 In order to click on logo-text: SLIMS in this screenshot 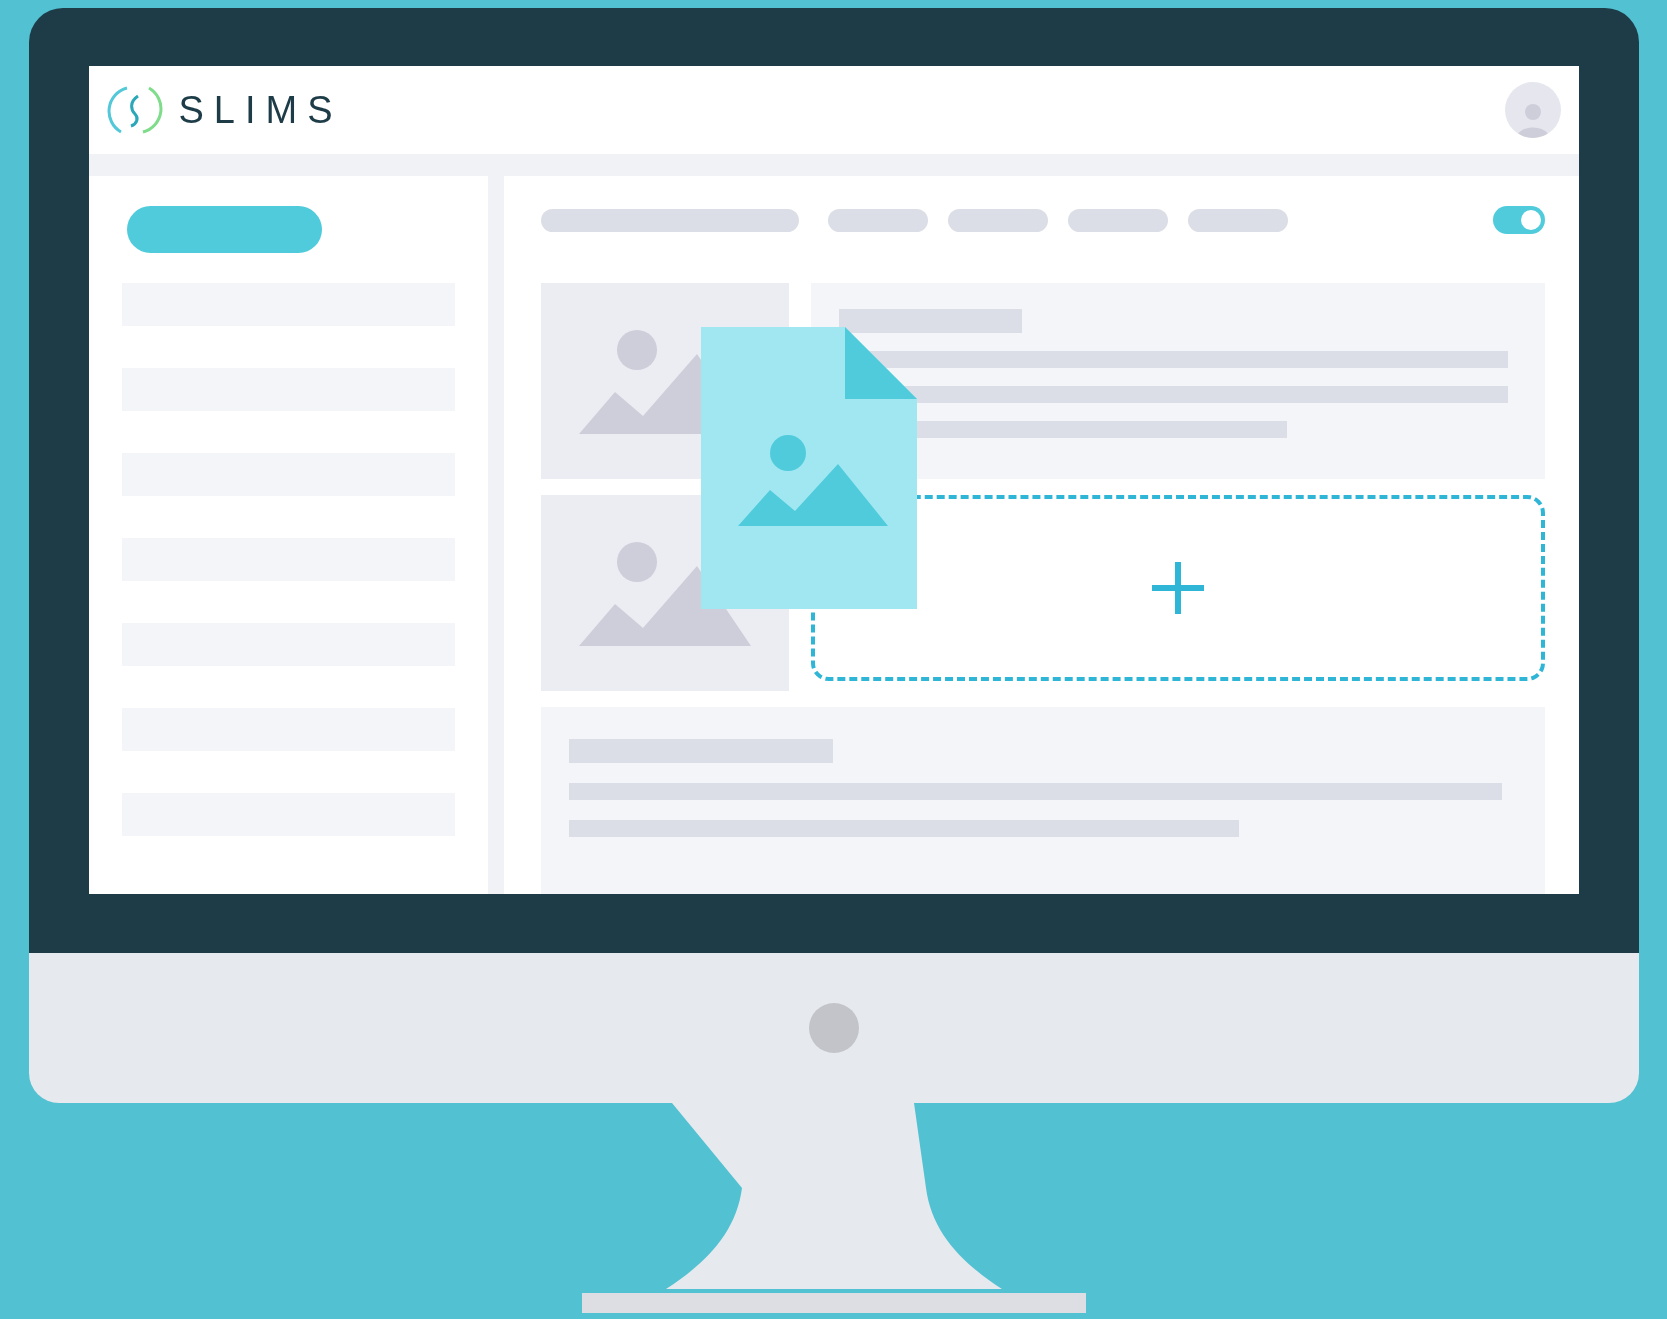, I will do `click(260, 110)`.